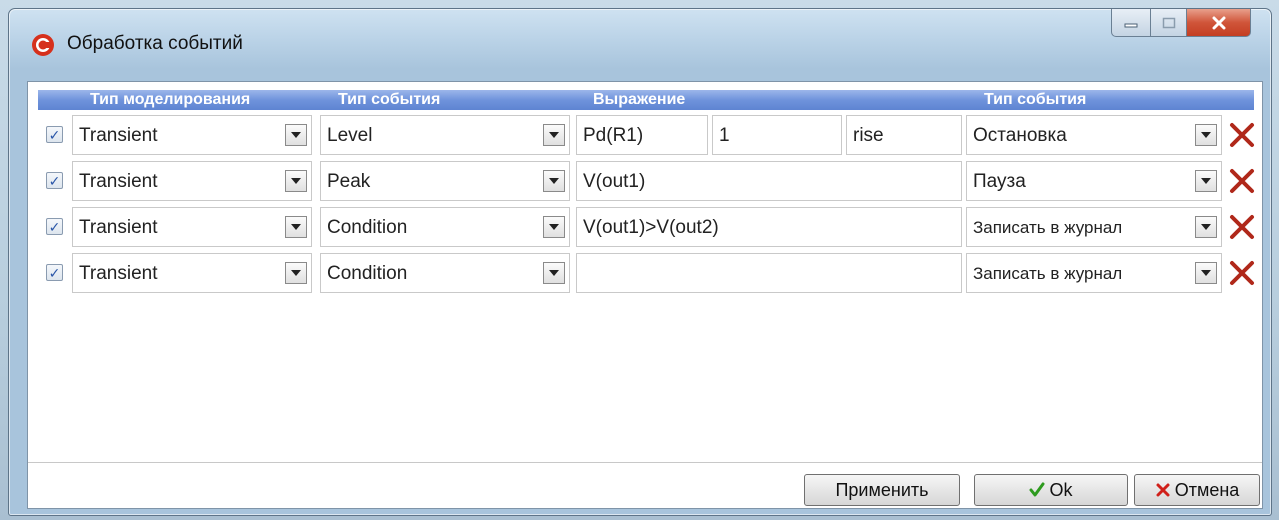 The height and width of the screenshot is (520, 1279). Describe the element at coordinates (645, 462) in the screenshot. I see `footer-divider` at that location.